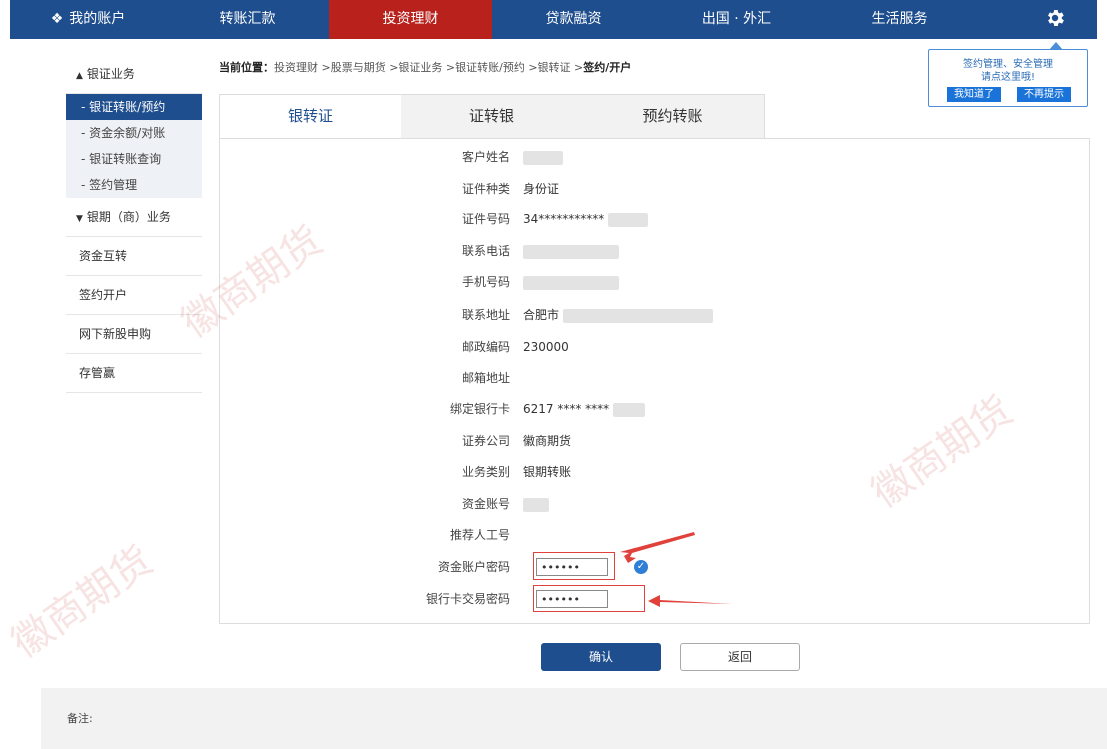 This screenshot has width=1107, height=749. What do you see at coordinates (676, 569) in the screenshot?
I see `annotation-arrows` at bounding box center [676, 569].